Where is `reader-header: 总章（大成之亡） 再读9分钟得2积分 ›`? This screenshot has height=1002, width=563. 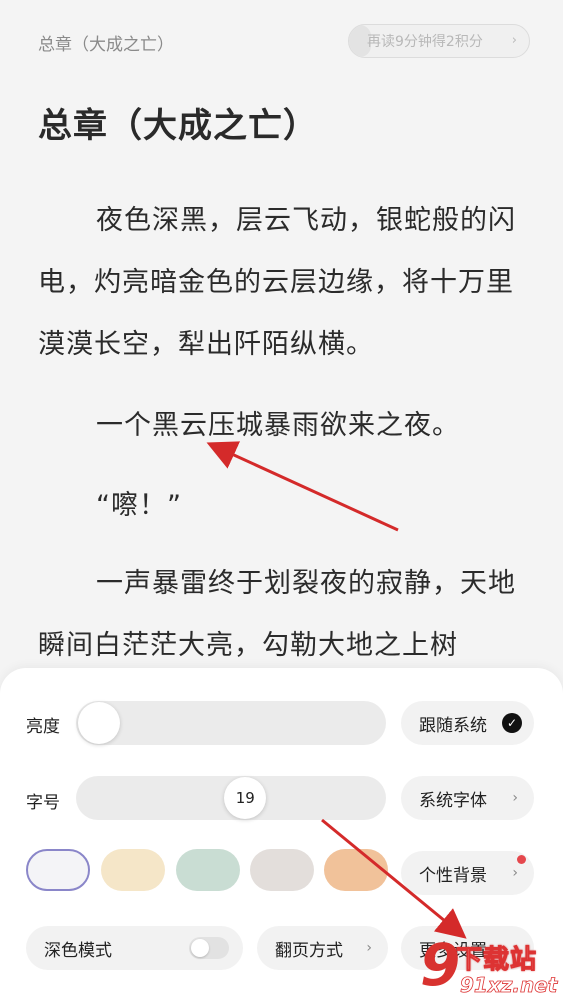
reader-header: 总章（大成之亡） 再读9分钟得2积分 › is located at coordinates (281, 43).